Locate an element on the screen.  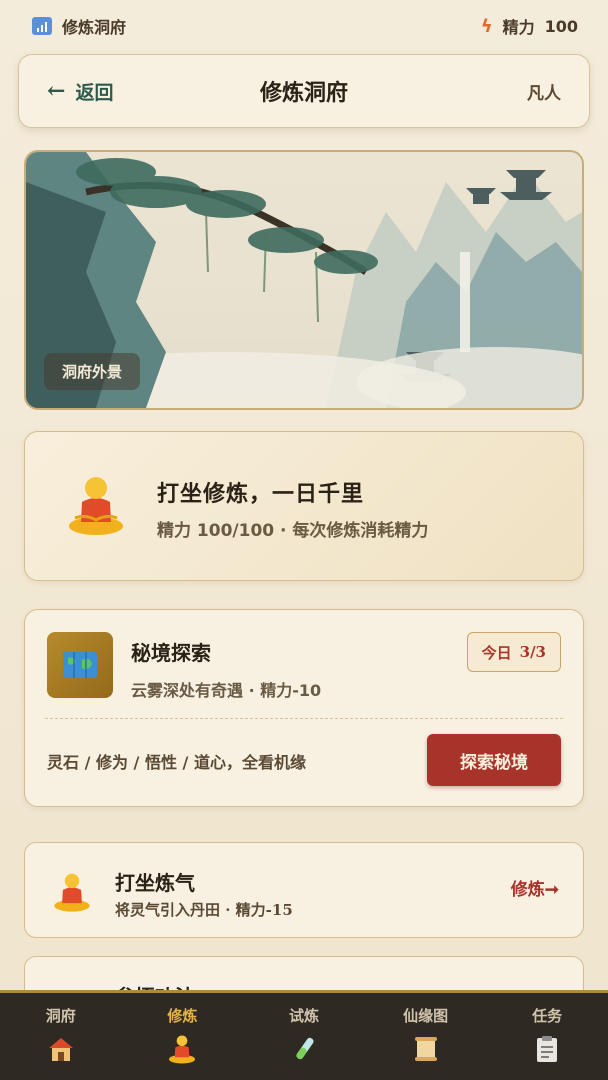
bottom-nav: 洞府 修炼 试炼 仙缘图 任务 is located at coordinates (304, 1035).